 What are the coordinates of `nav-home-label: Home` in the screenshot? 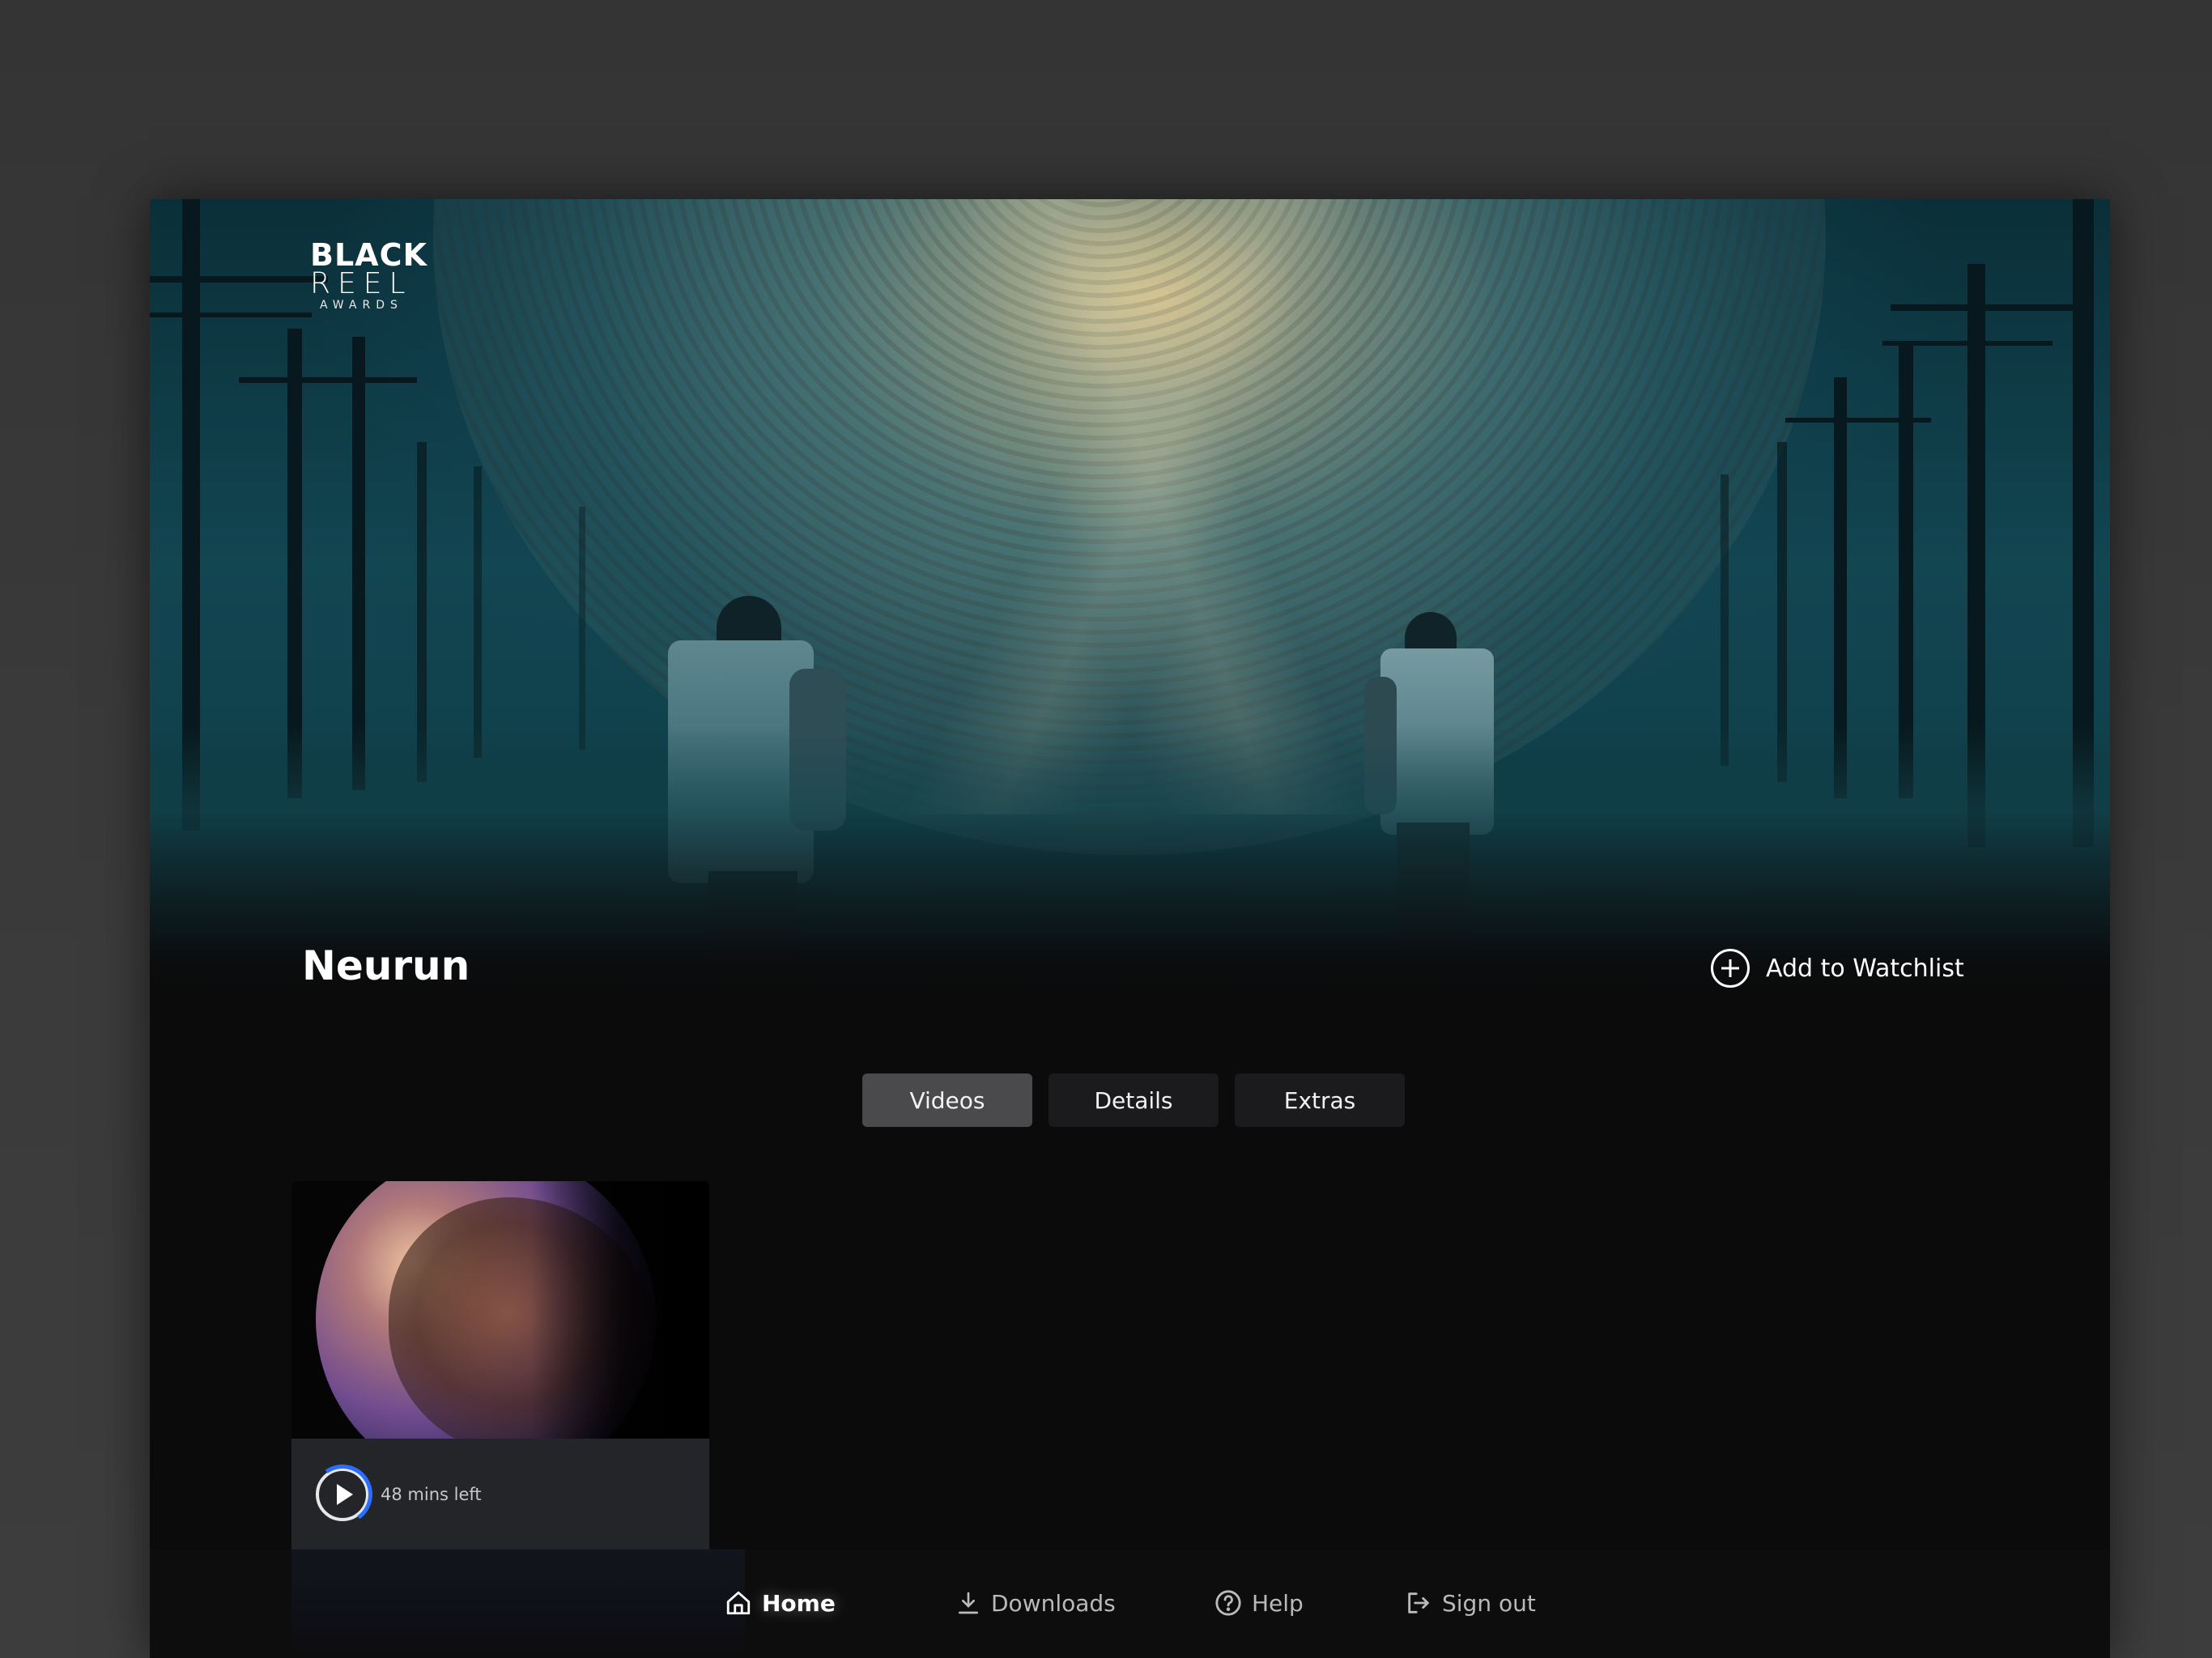 It's located at (799, 1603).